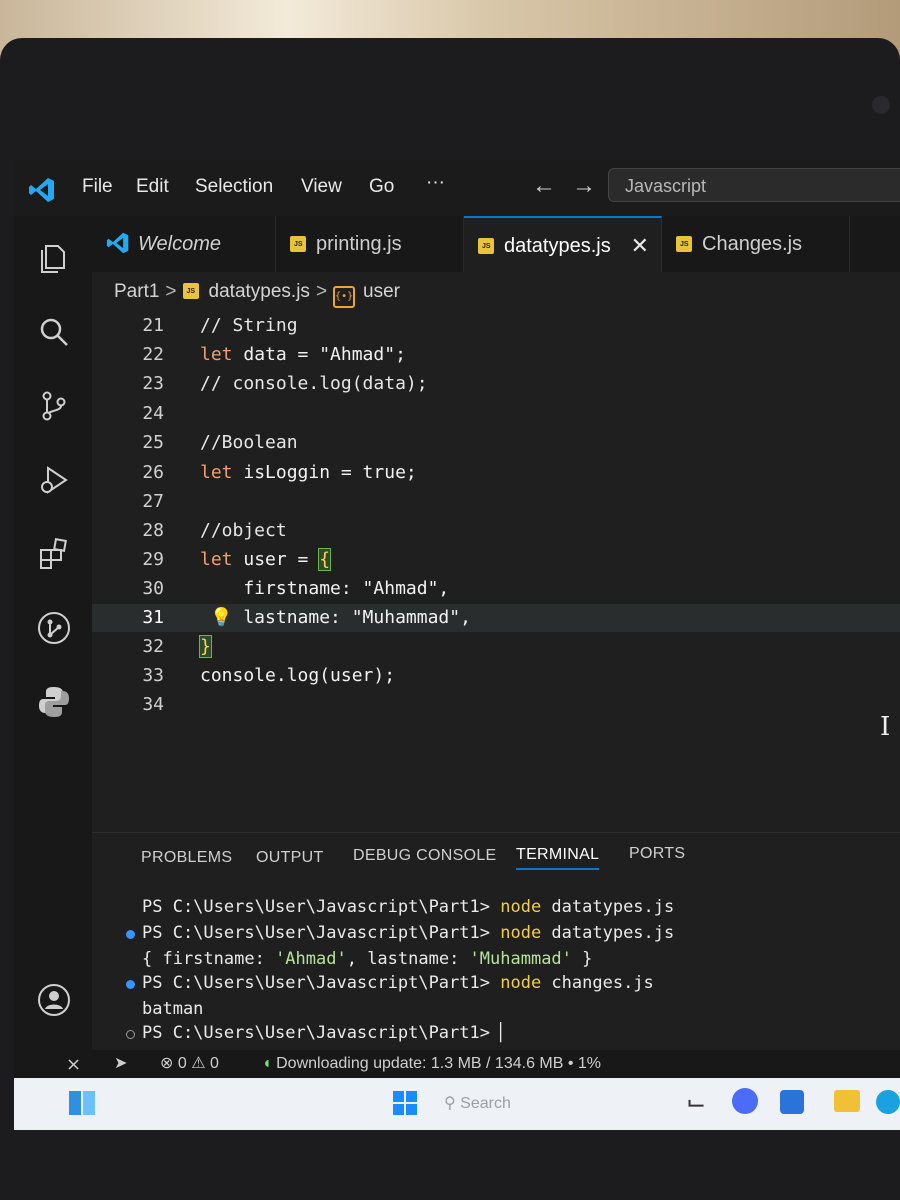 The height and width of the screenshot is (1200, 900). What do you see at coordinates (54, 554) in the screenshot?
I see `extensions-icon` at bounding box center [54, 554].